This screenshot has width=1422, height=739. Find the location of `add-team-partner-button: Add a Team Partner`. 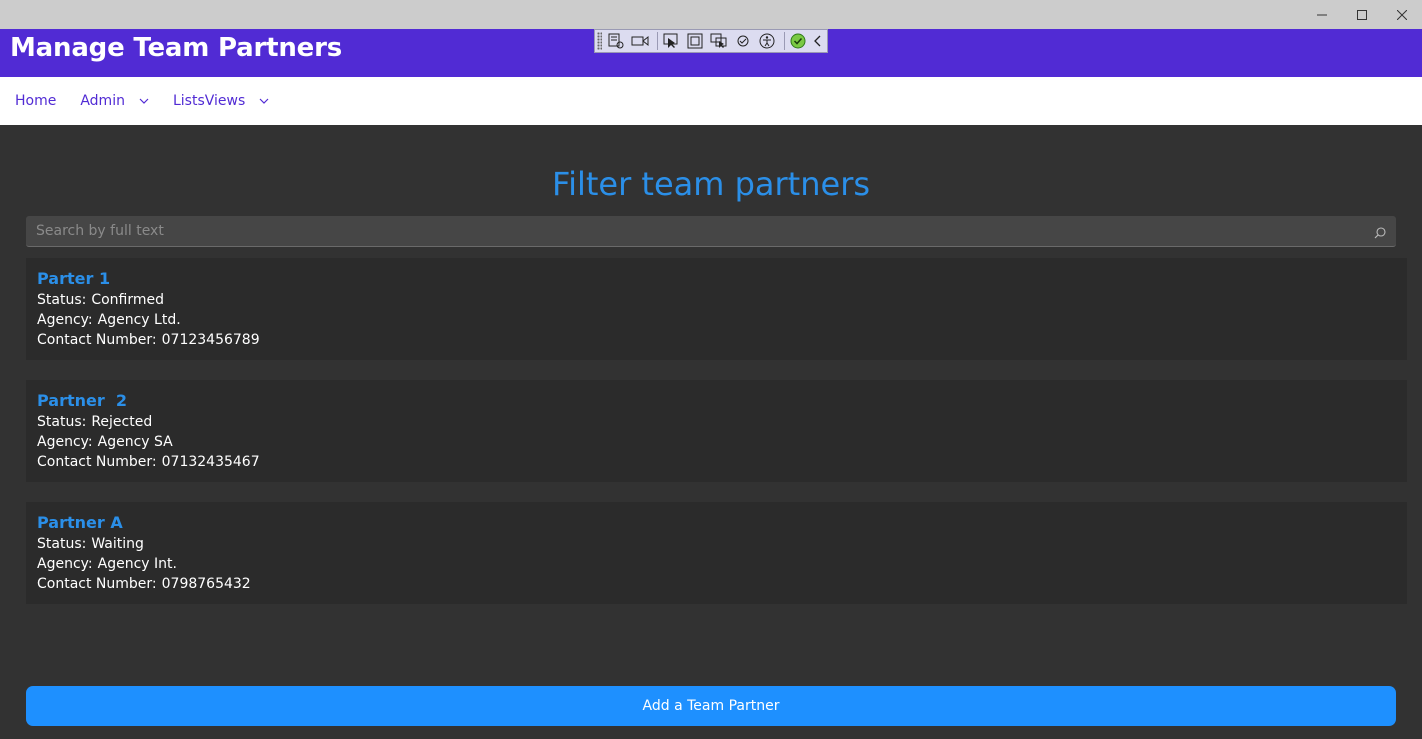

add-team-partner-button: Add a Team Partner is located at coordinates (711, 706).